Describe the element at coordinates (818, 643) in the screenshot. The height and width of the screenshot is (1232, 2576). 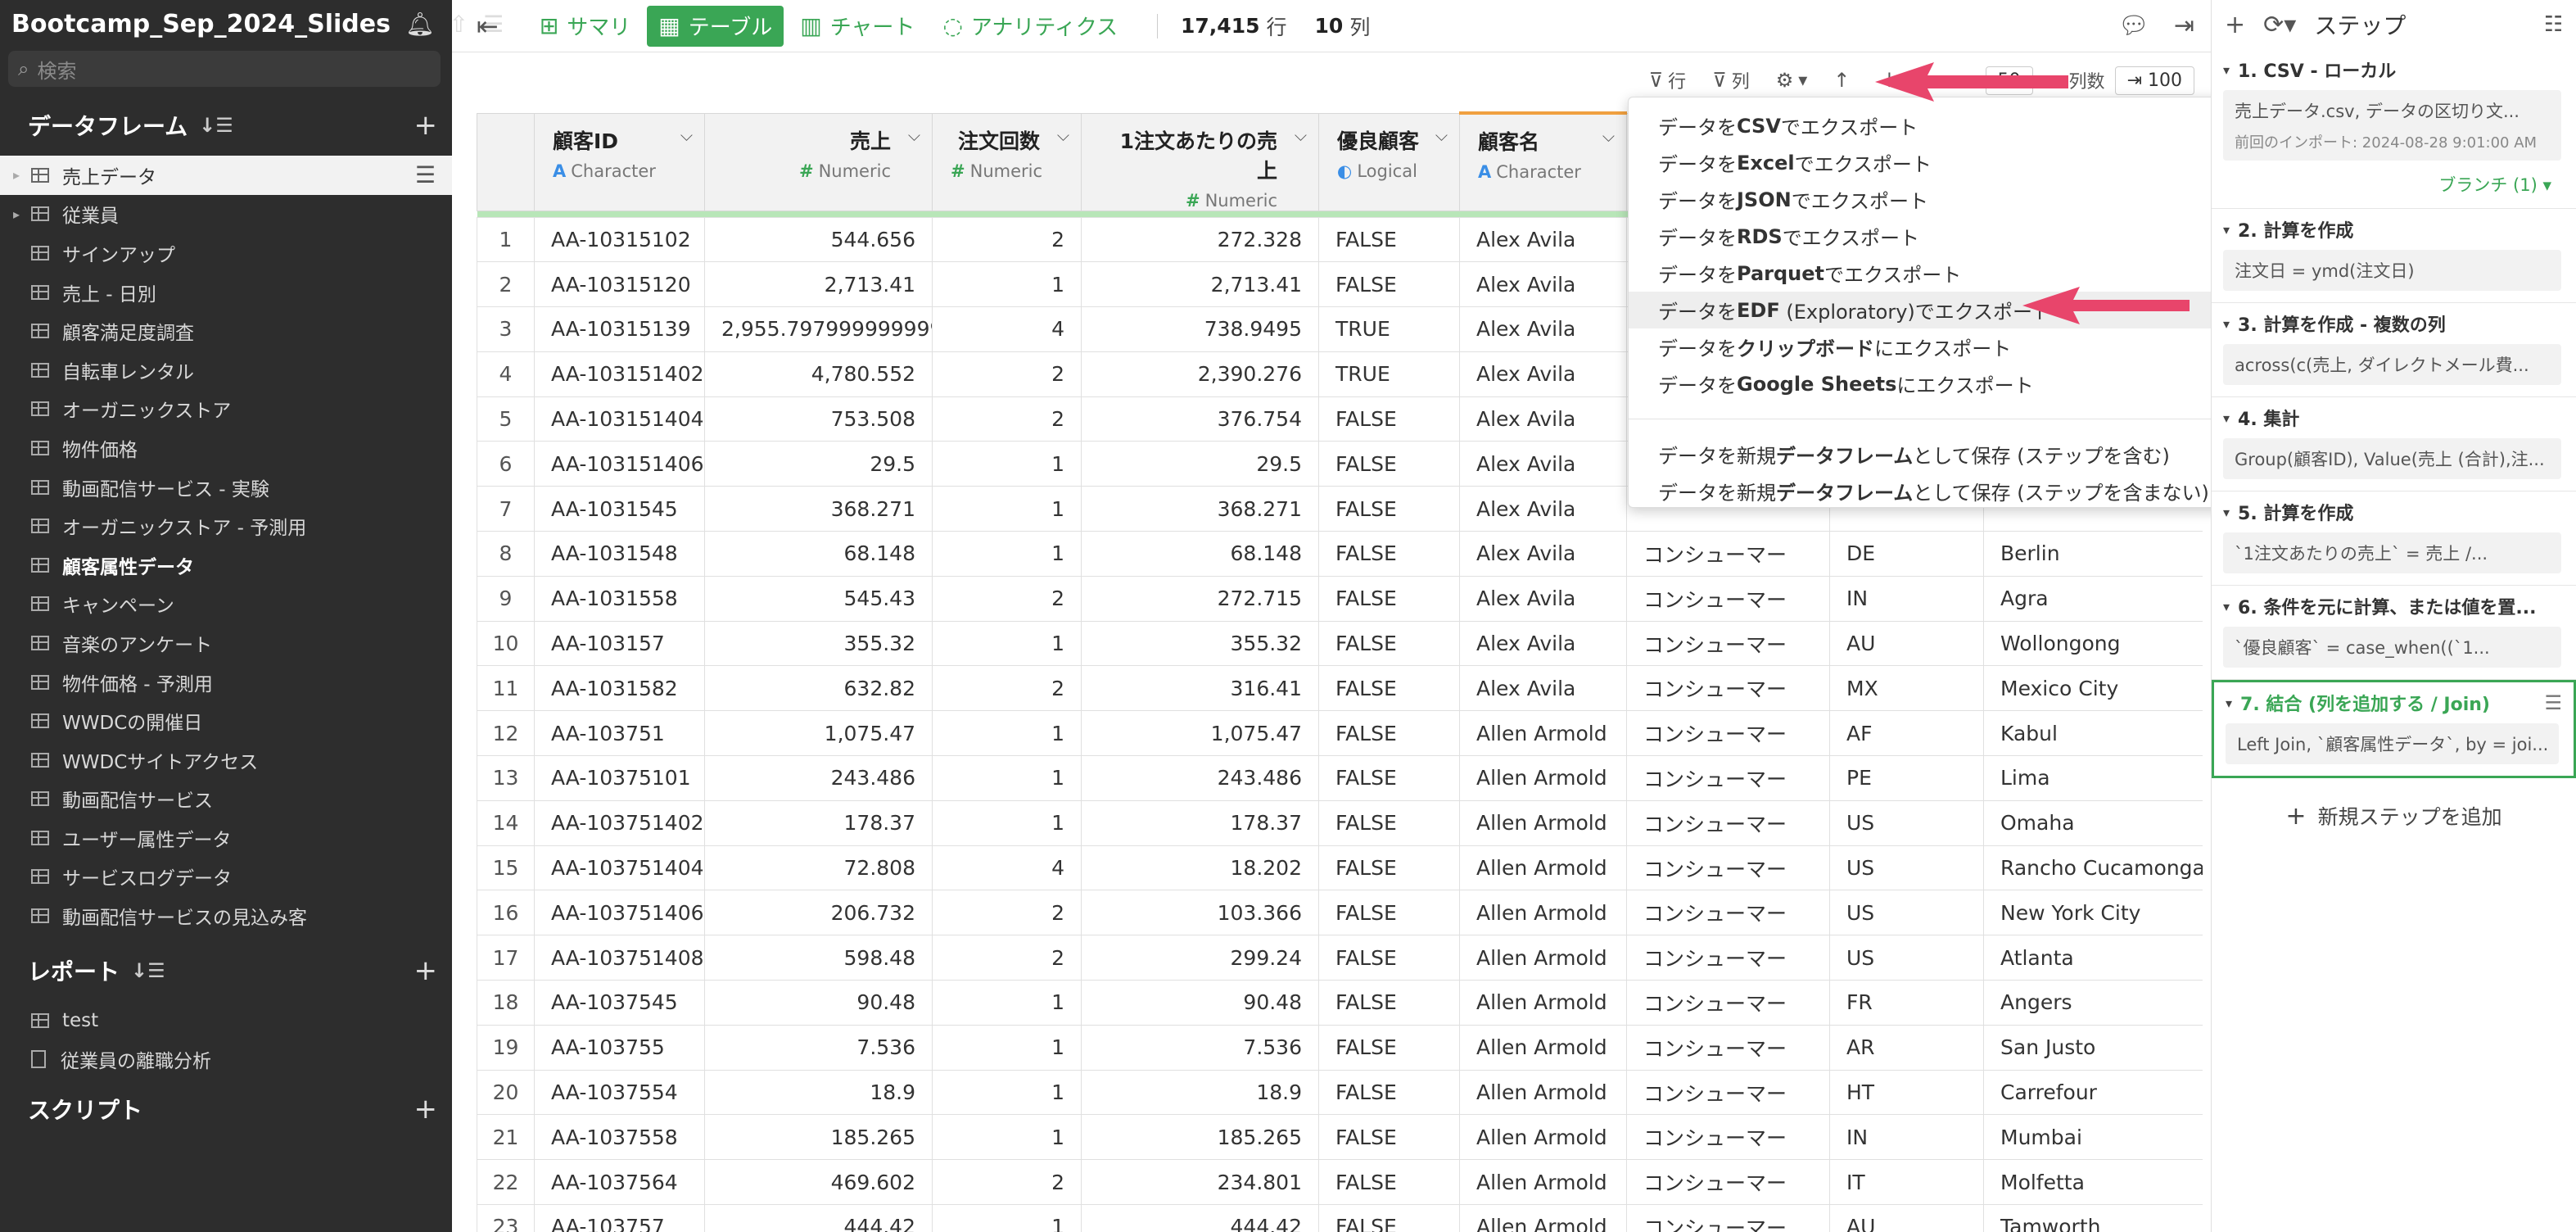
I see `table-cell: 355.32` at that location.